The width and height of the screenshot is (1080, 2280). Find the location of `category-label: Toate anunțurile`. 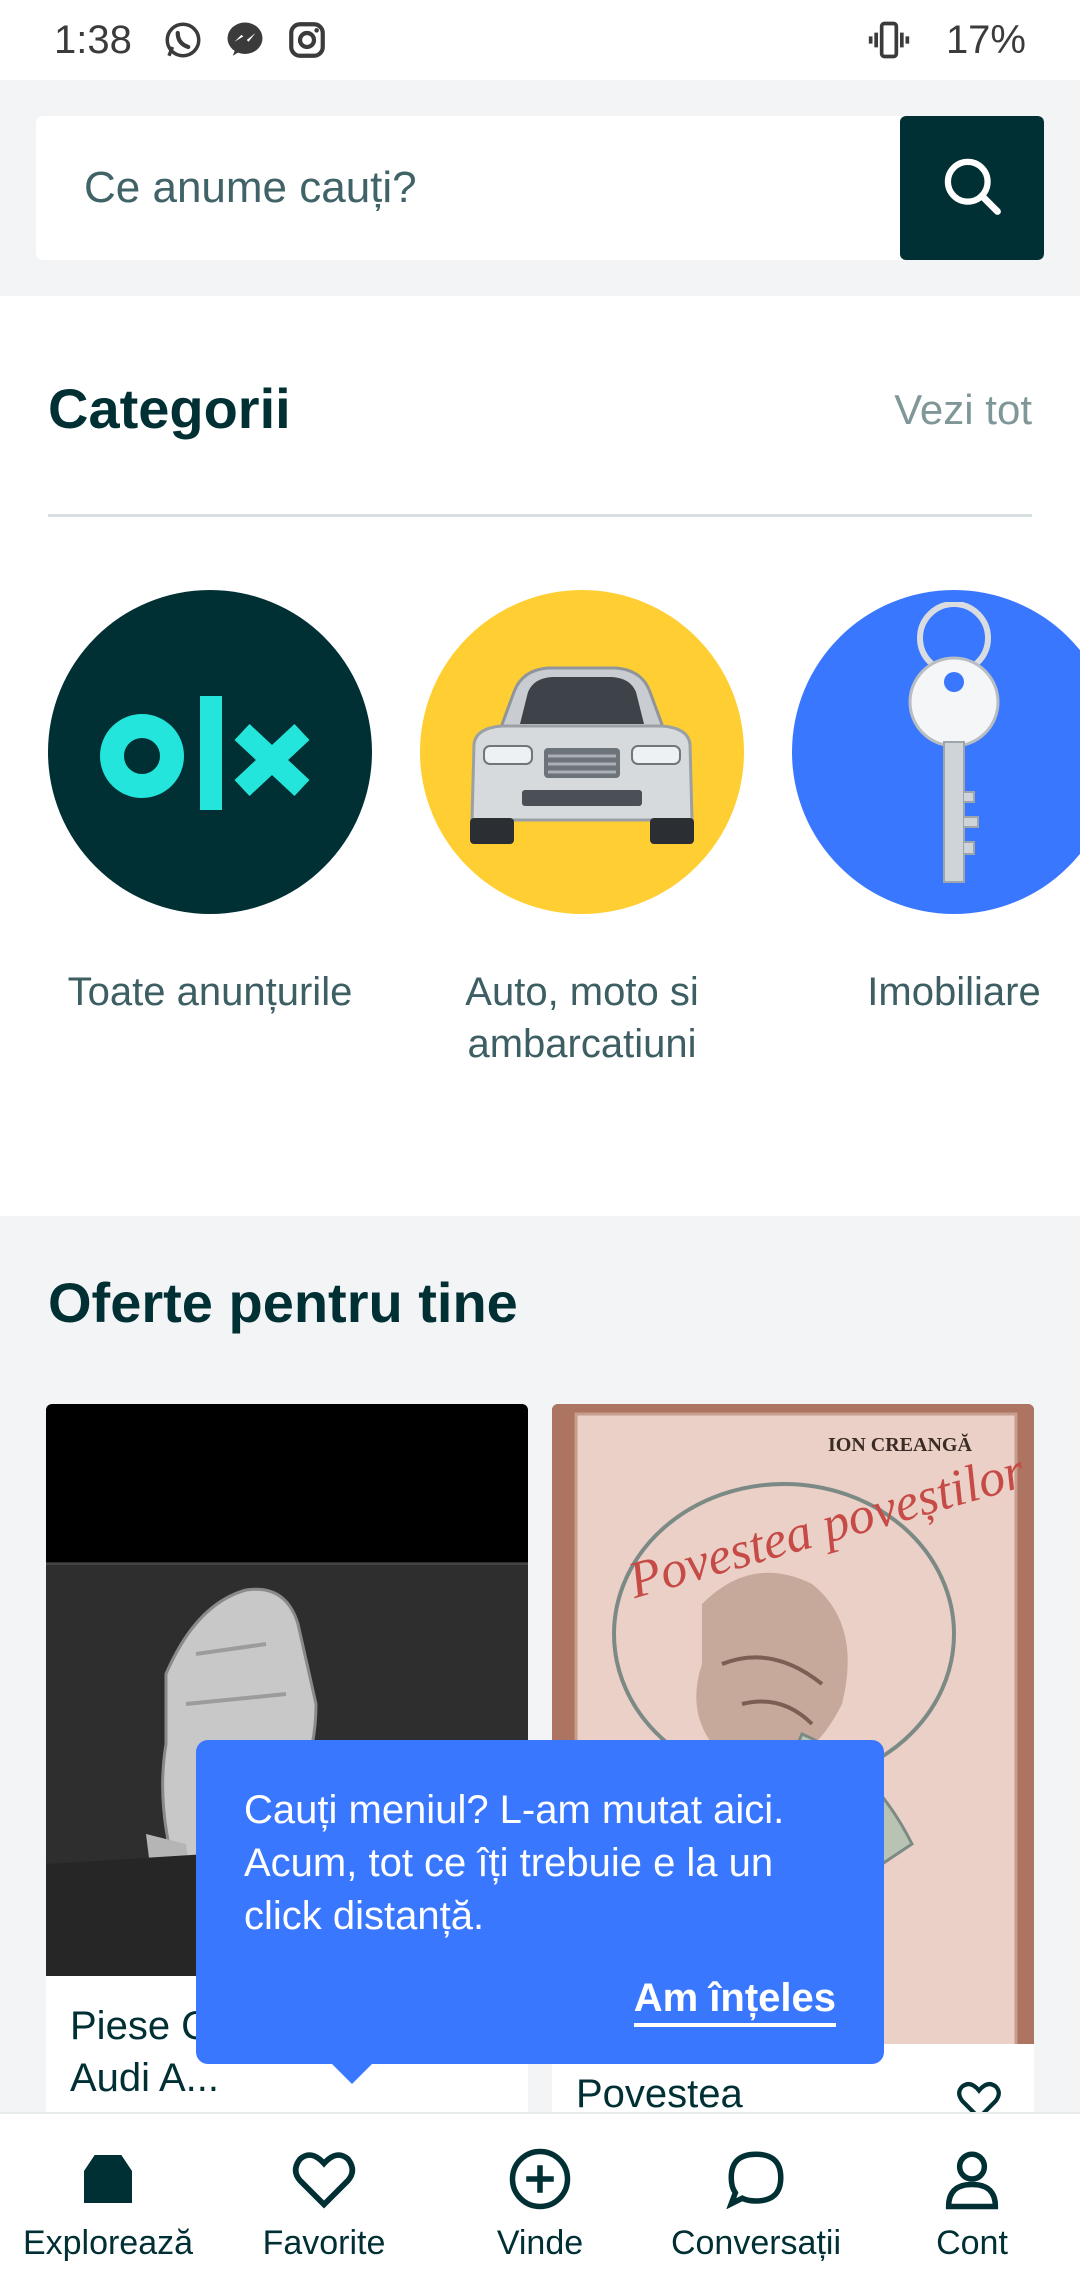

category-label: Toate anunțurile is located at coordinates (210, 992).